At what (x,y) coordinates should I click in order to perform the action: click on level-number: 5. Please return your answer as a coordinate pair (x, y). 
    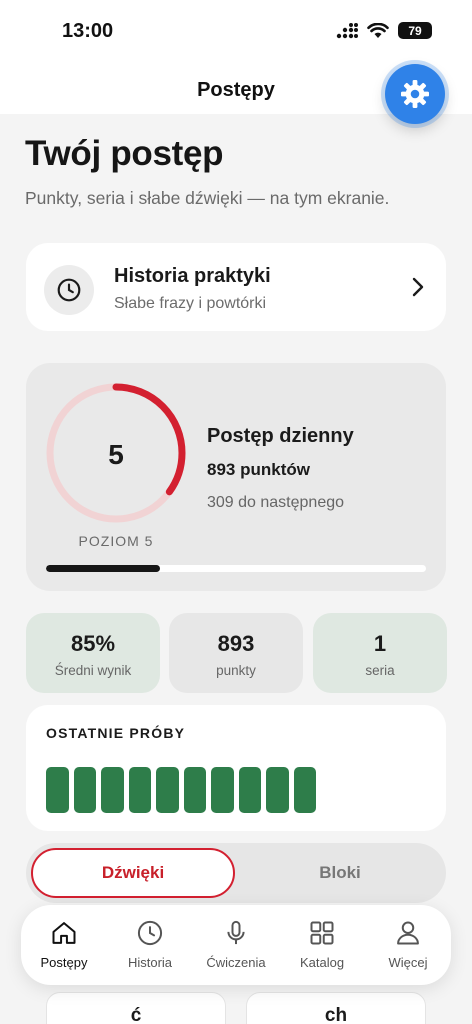
    Looking at the image, I should click on (116, 454).